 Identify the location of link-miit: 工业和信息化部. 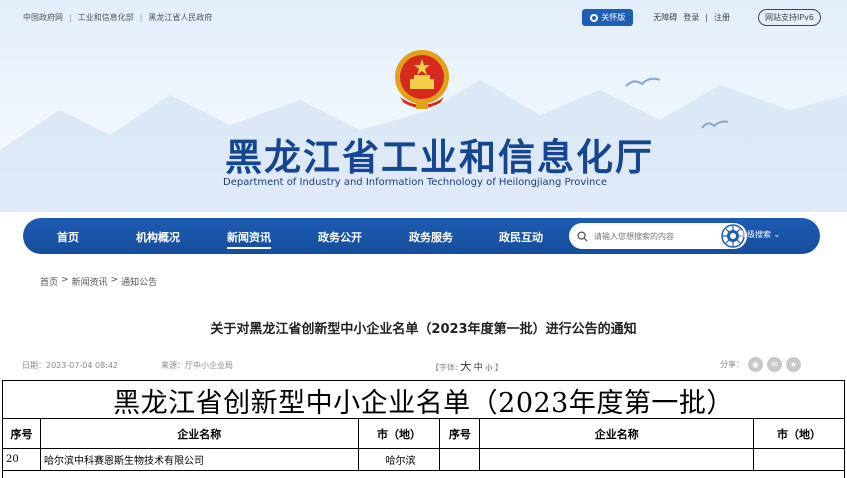
(106, 17).